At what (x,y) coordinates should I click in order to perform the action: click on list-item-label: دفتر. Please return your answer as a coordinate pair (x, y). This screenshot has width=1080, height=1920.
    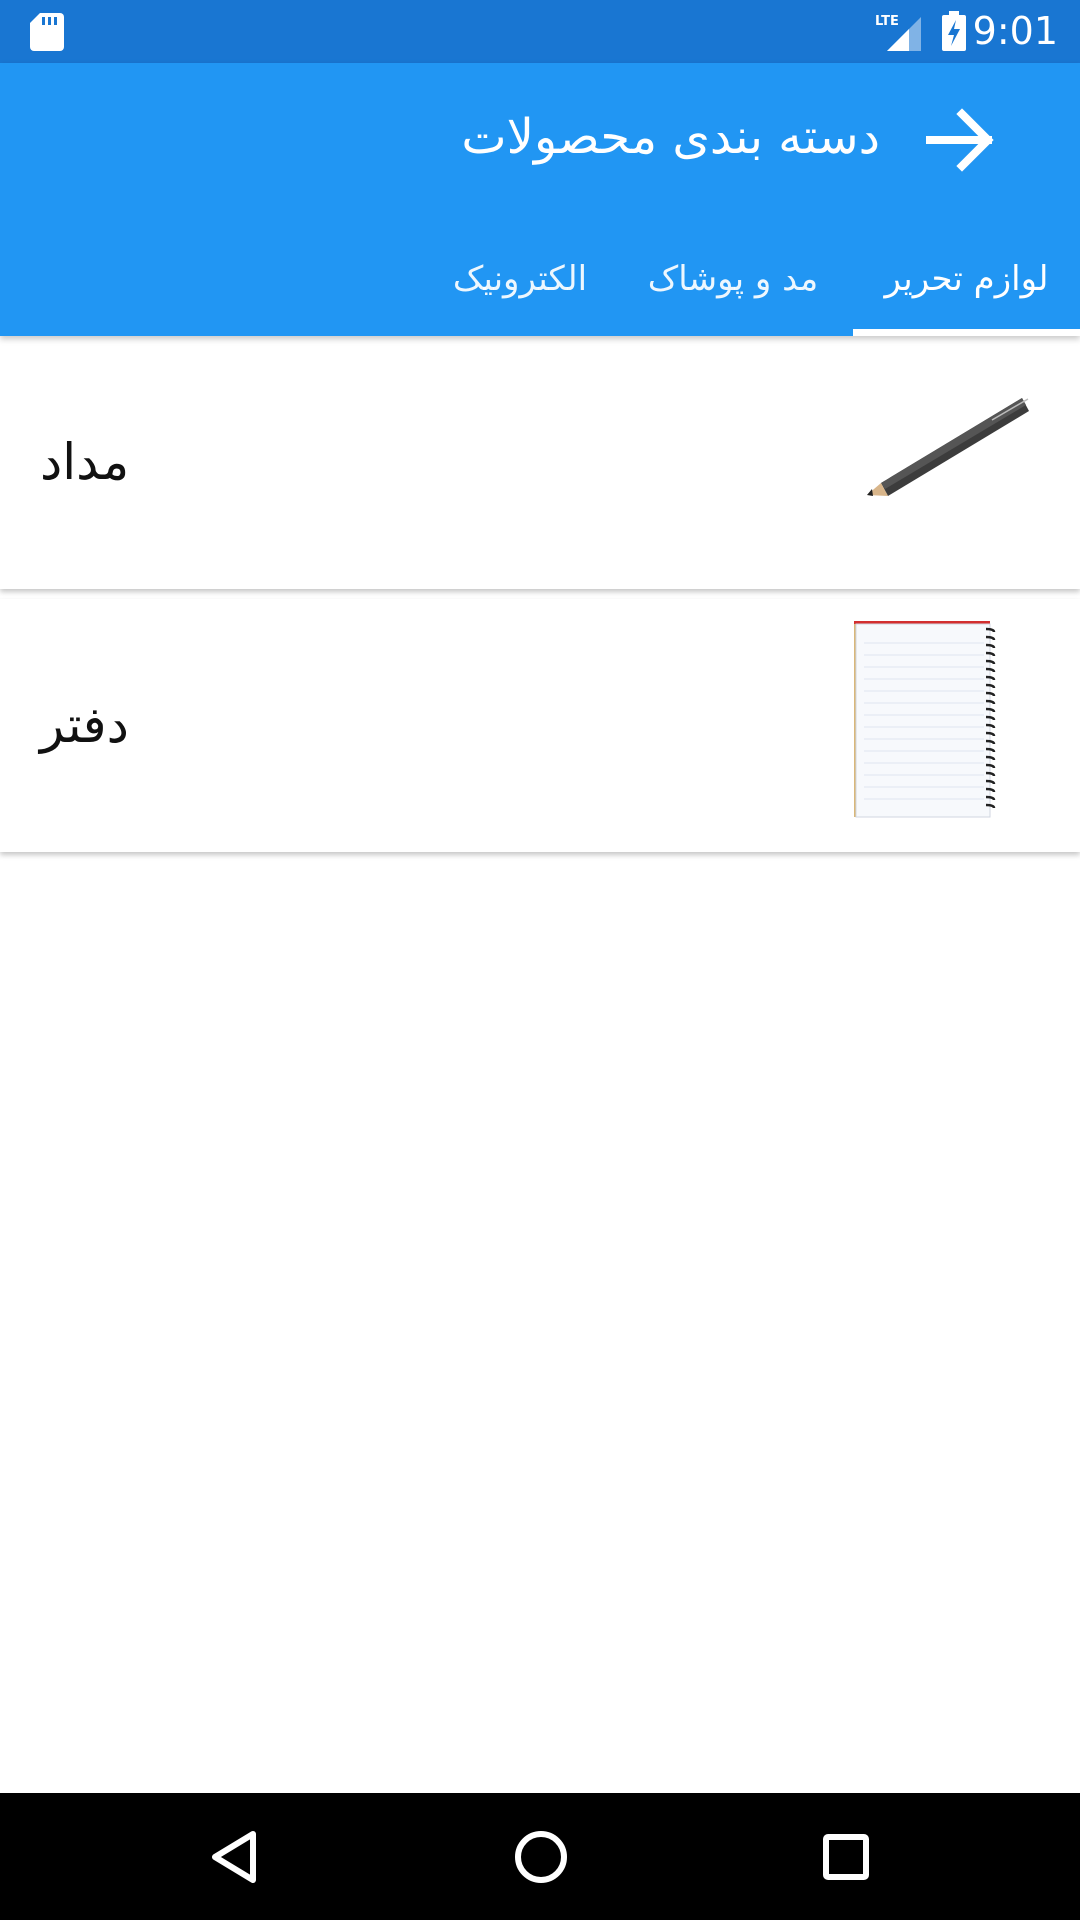
    Looking at the image, I should click on (84, 725).